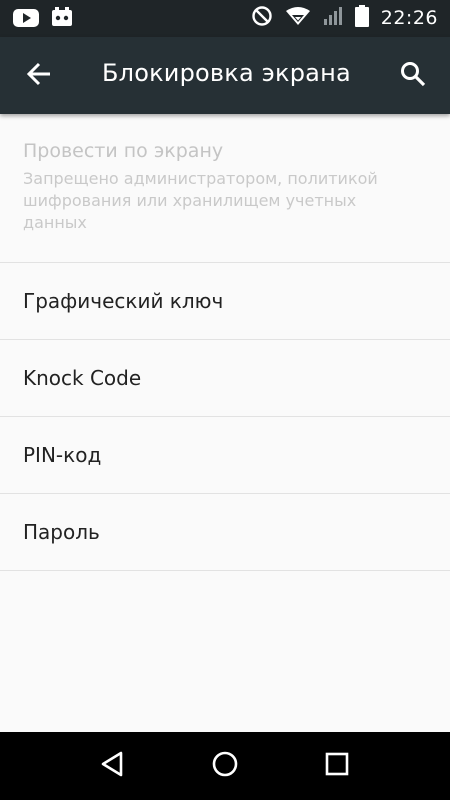 This screenshot has height=800, width=450. What do you see at coordinates (226, 73) in the screenshot?
I see `page-title: Блокировка экрана` at bounding box center [226, 73].